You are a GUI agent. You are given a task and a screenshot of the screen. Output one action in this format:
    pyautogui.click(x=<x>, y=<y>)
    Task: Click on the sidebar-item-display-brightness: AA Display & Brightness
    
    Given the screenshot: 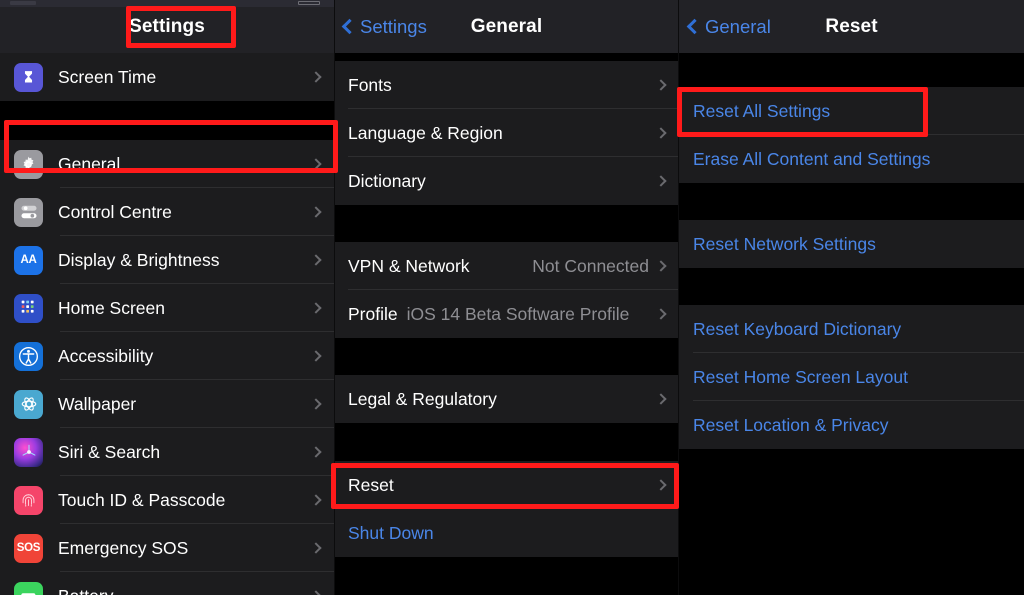 What is the action you would take?
    pyautogui.click(x=167, y=260)
    